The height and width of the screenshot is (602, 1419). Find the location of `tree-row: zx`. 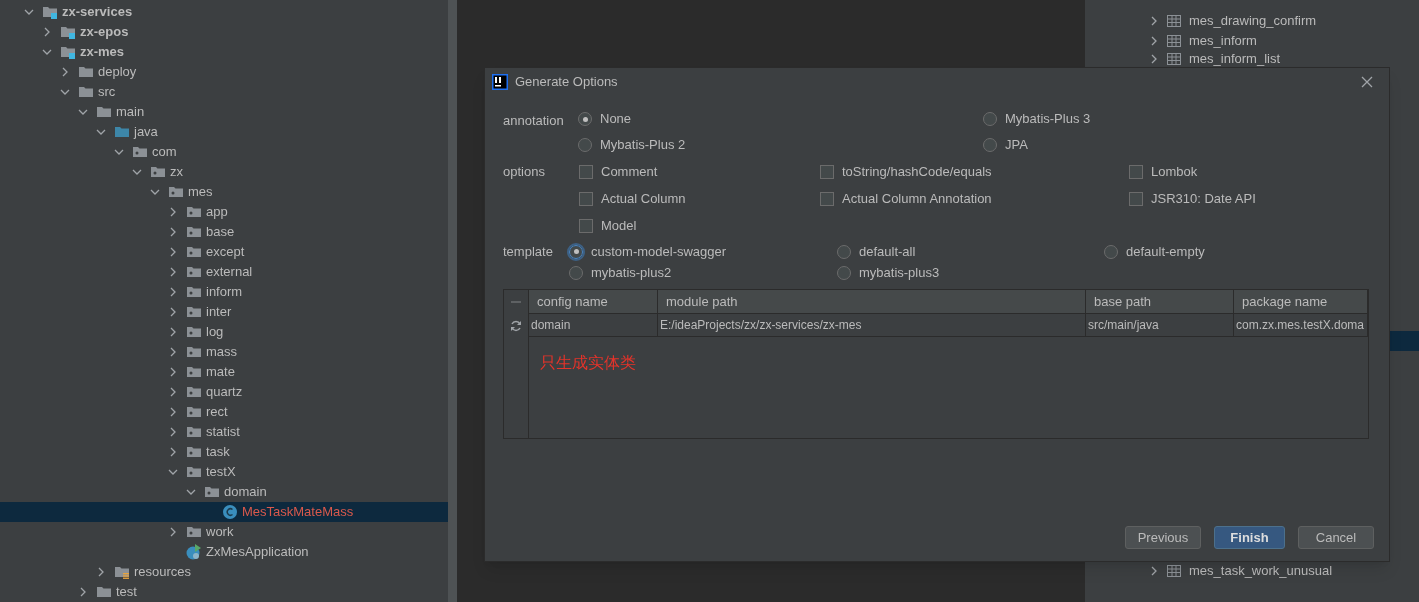

tree-row: zx is located at coordinates (224, 172).